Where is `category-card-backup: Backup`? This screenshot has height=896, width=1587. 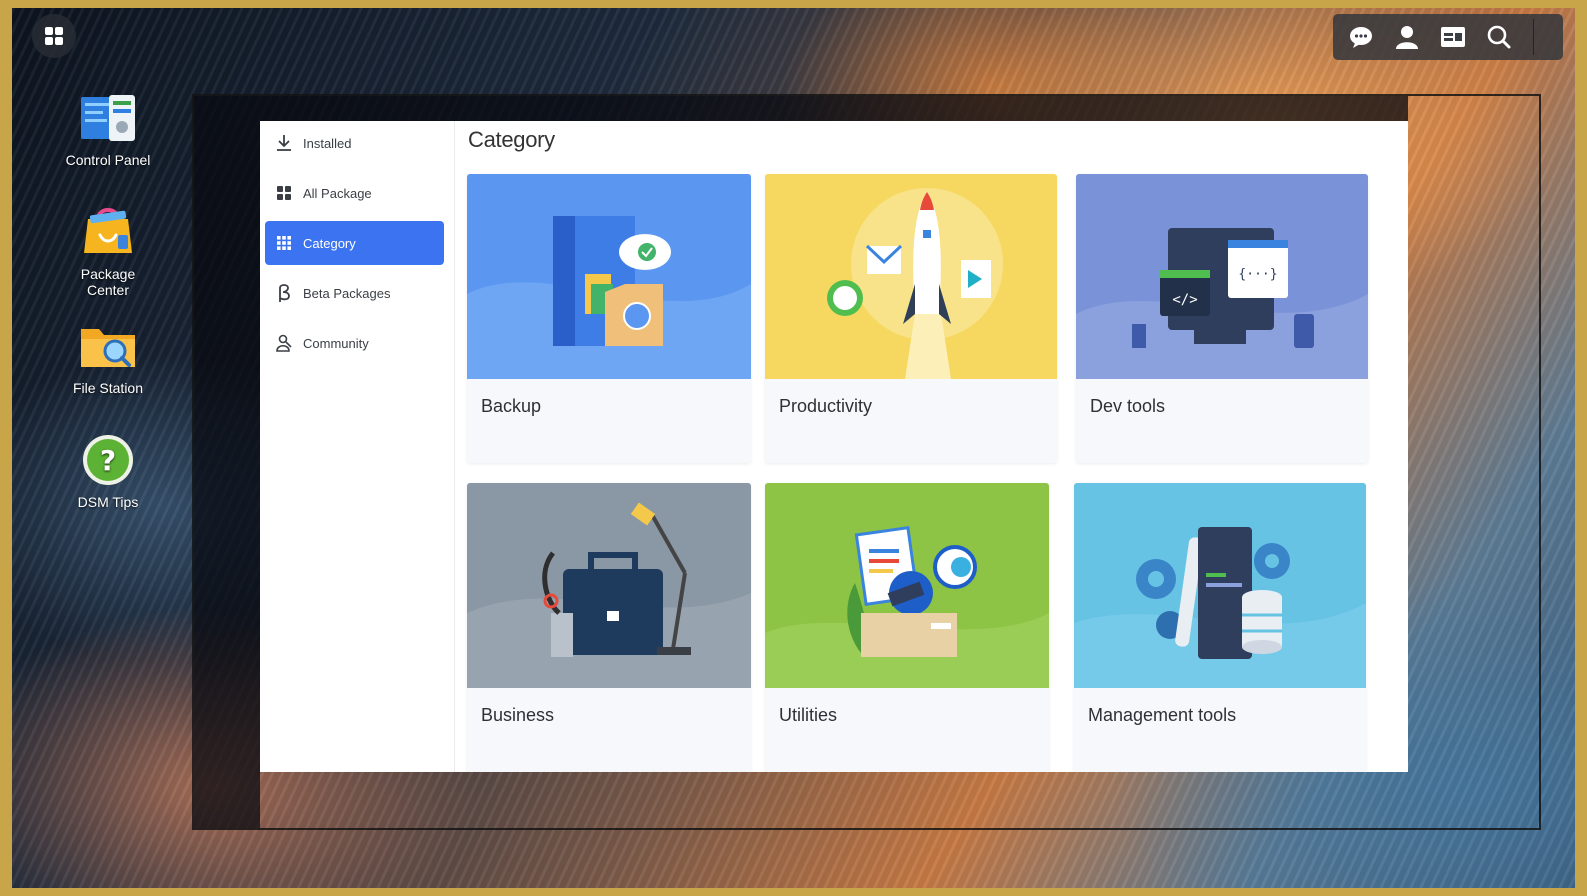
category-card-backup: Backup is located at coordinates (609, 318).